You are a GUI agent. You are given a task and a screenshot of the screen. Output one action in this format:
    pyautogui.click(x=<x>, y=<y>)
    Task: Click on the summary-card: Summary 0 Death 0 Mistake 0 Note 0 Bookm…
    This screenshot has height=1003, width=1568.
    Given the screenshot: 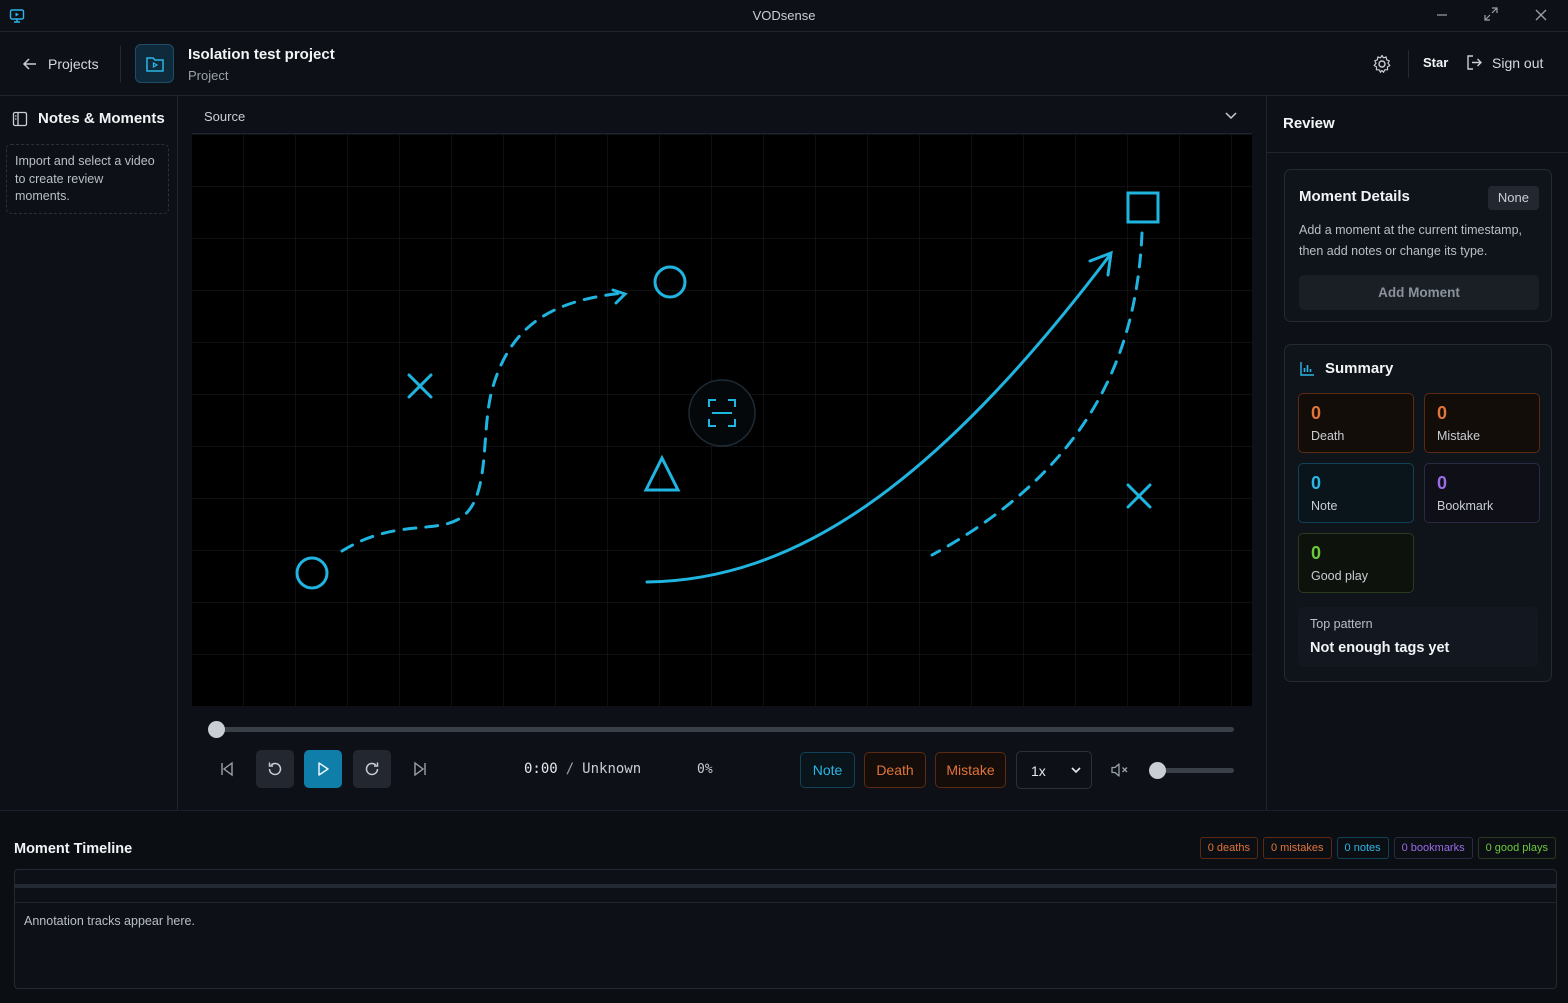 What is the action you would take?
    pyautogui.click(x=1418, y=513)
    